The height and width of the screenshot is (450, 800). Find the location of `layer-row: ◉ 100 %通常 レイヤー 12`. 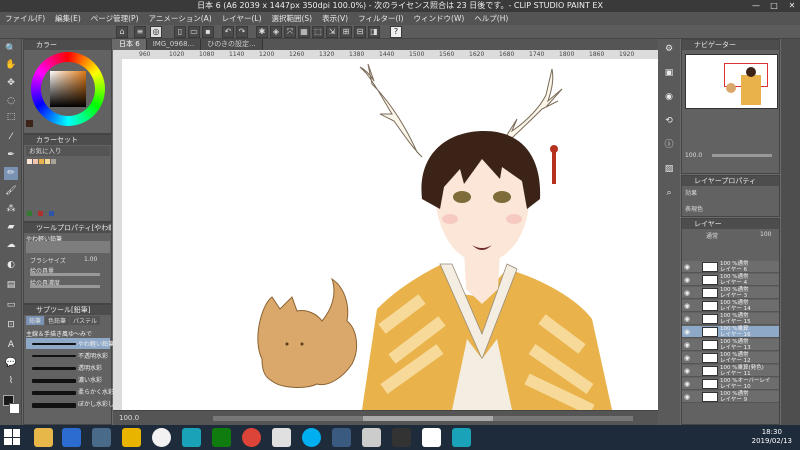

layer-row: ◉ 100 %通常 レイヤー 12 is located at coordinates (730, 358).